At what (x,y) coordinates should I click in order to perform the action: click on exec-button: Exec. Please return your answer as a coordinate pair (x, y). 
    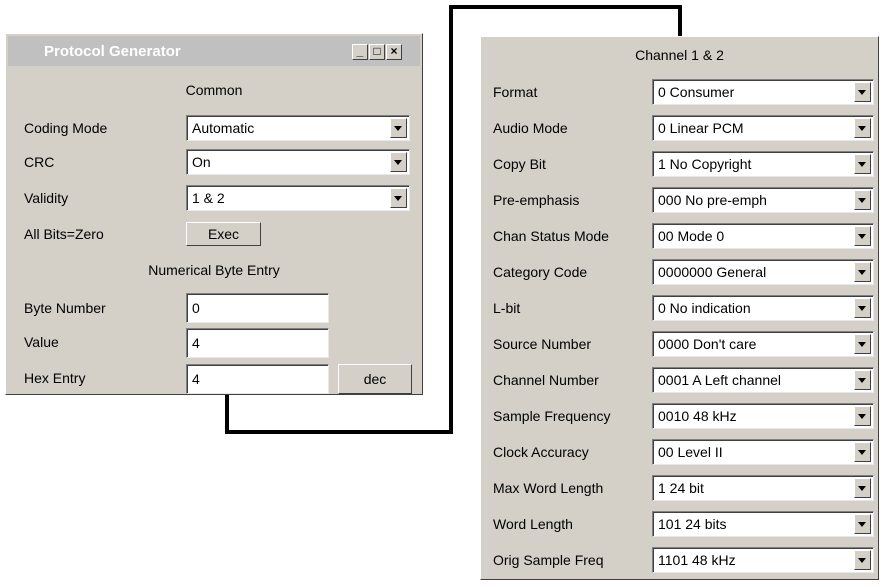
    Looking at the image, I should click on (223, 234).